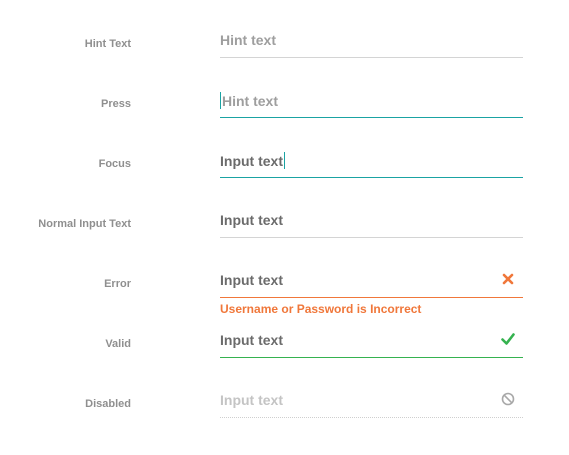 The height and width of the screenshot is (455, 569). I want to click on state-label: Normal Input Text, so click(84, 224).